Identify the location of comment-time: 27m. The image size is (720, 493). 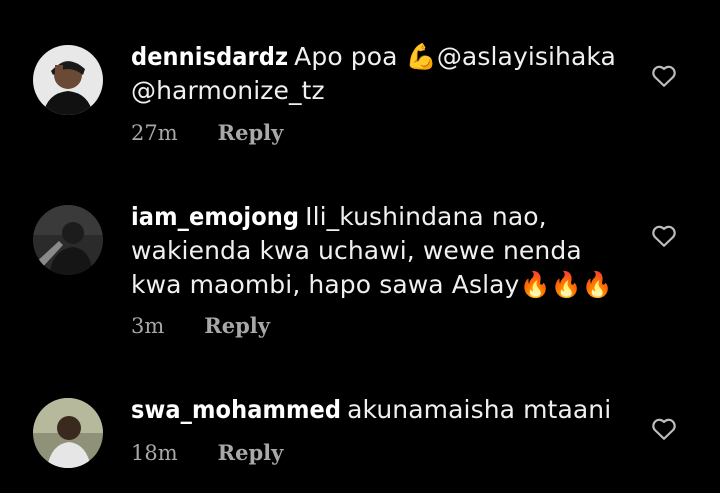
(154, 133).